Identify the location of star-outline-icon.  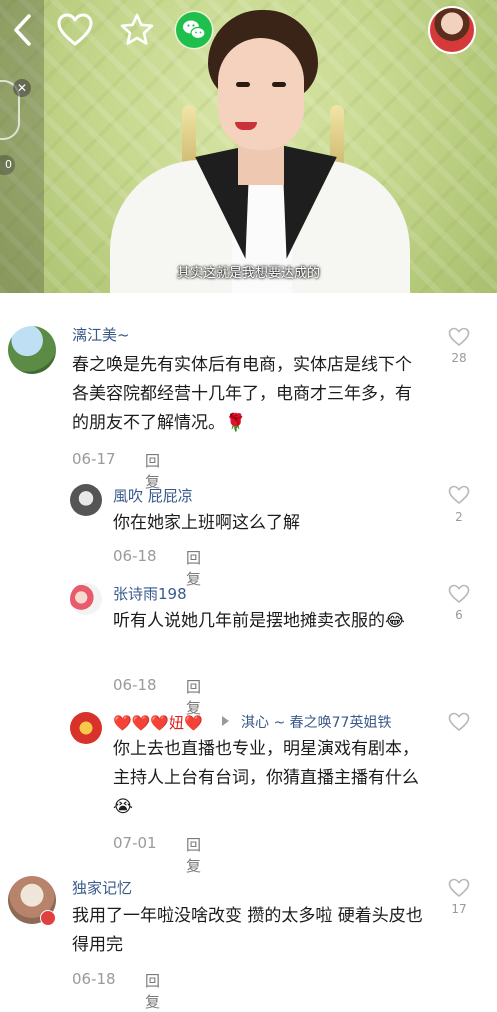
(137, 30).